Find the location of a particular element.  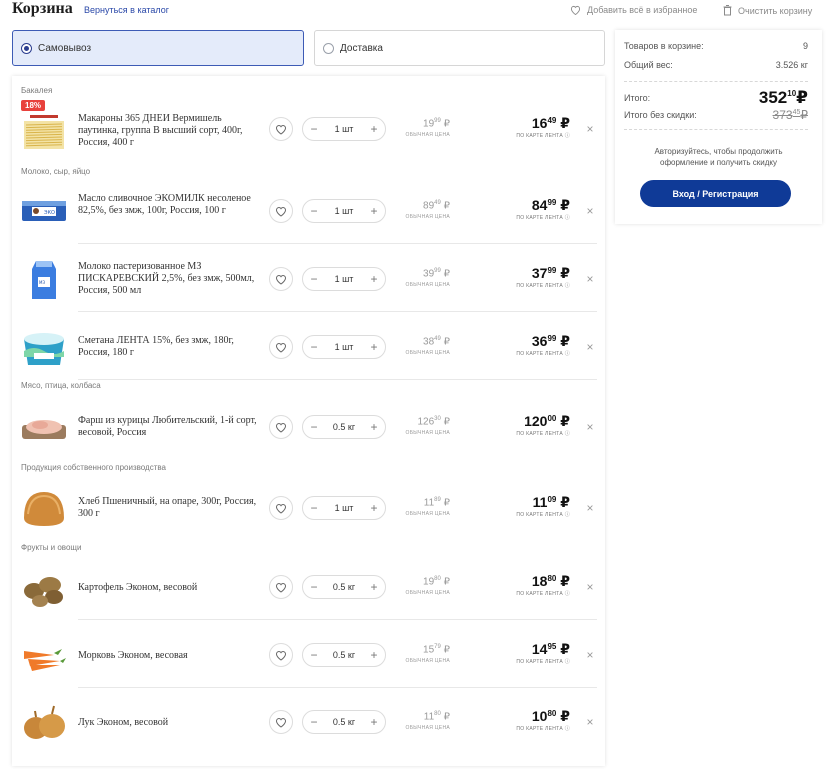

total-no-discount-value: 37345₽ is located at coordinates (790, 115).